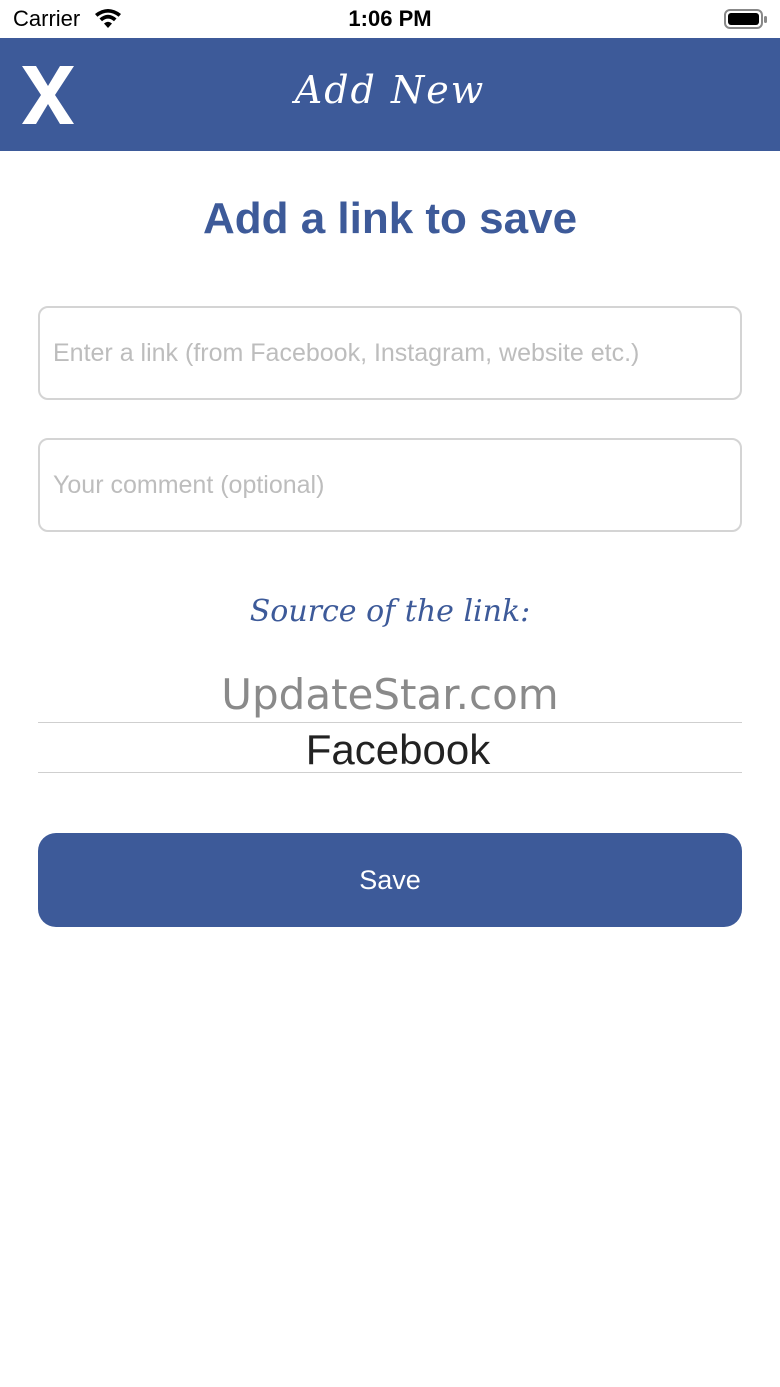 This screenshot has height=1387, width=780. Describe the element at coordinates (390, 353) in the screenshot. I see `link-input` at that location.